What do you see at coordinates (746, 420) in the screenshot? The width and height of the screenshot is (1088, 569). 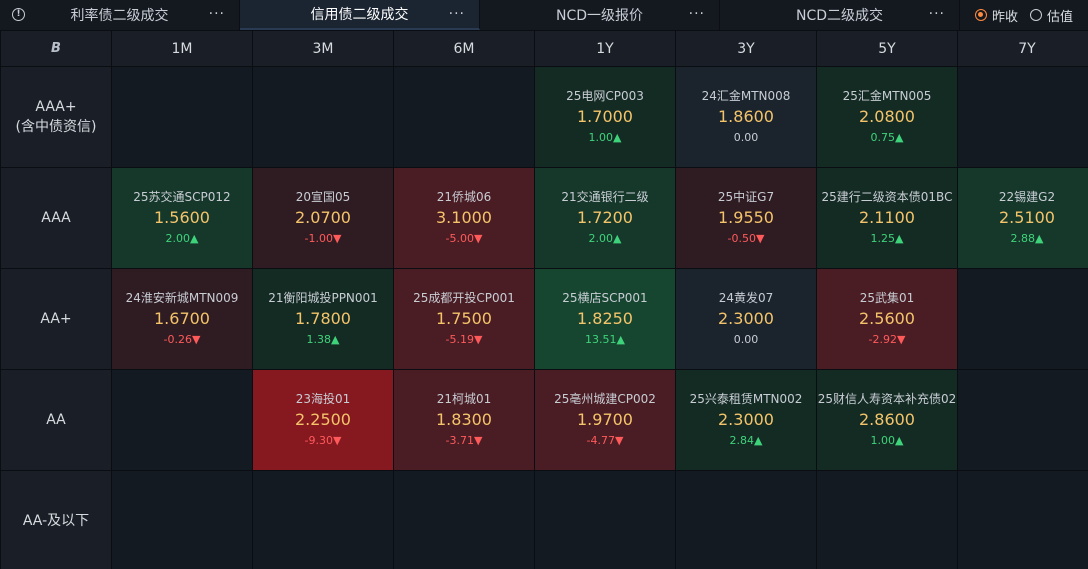 I see `matrix-cell-bond: 25兴泰租赁MTN002 2.3000 2.84▲` at bounding box center [746, 420].